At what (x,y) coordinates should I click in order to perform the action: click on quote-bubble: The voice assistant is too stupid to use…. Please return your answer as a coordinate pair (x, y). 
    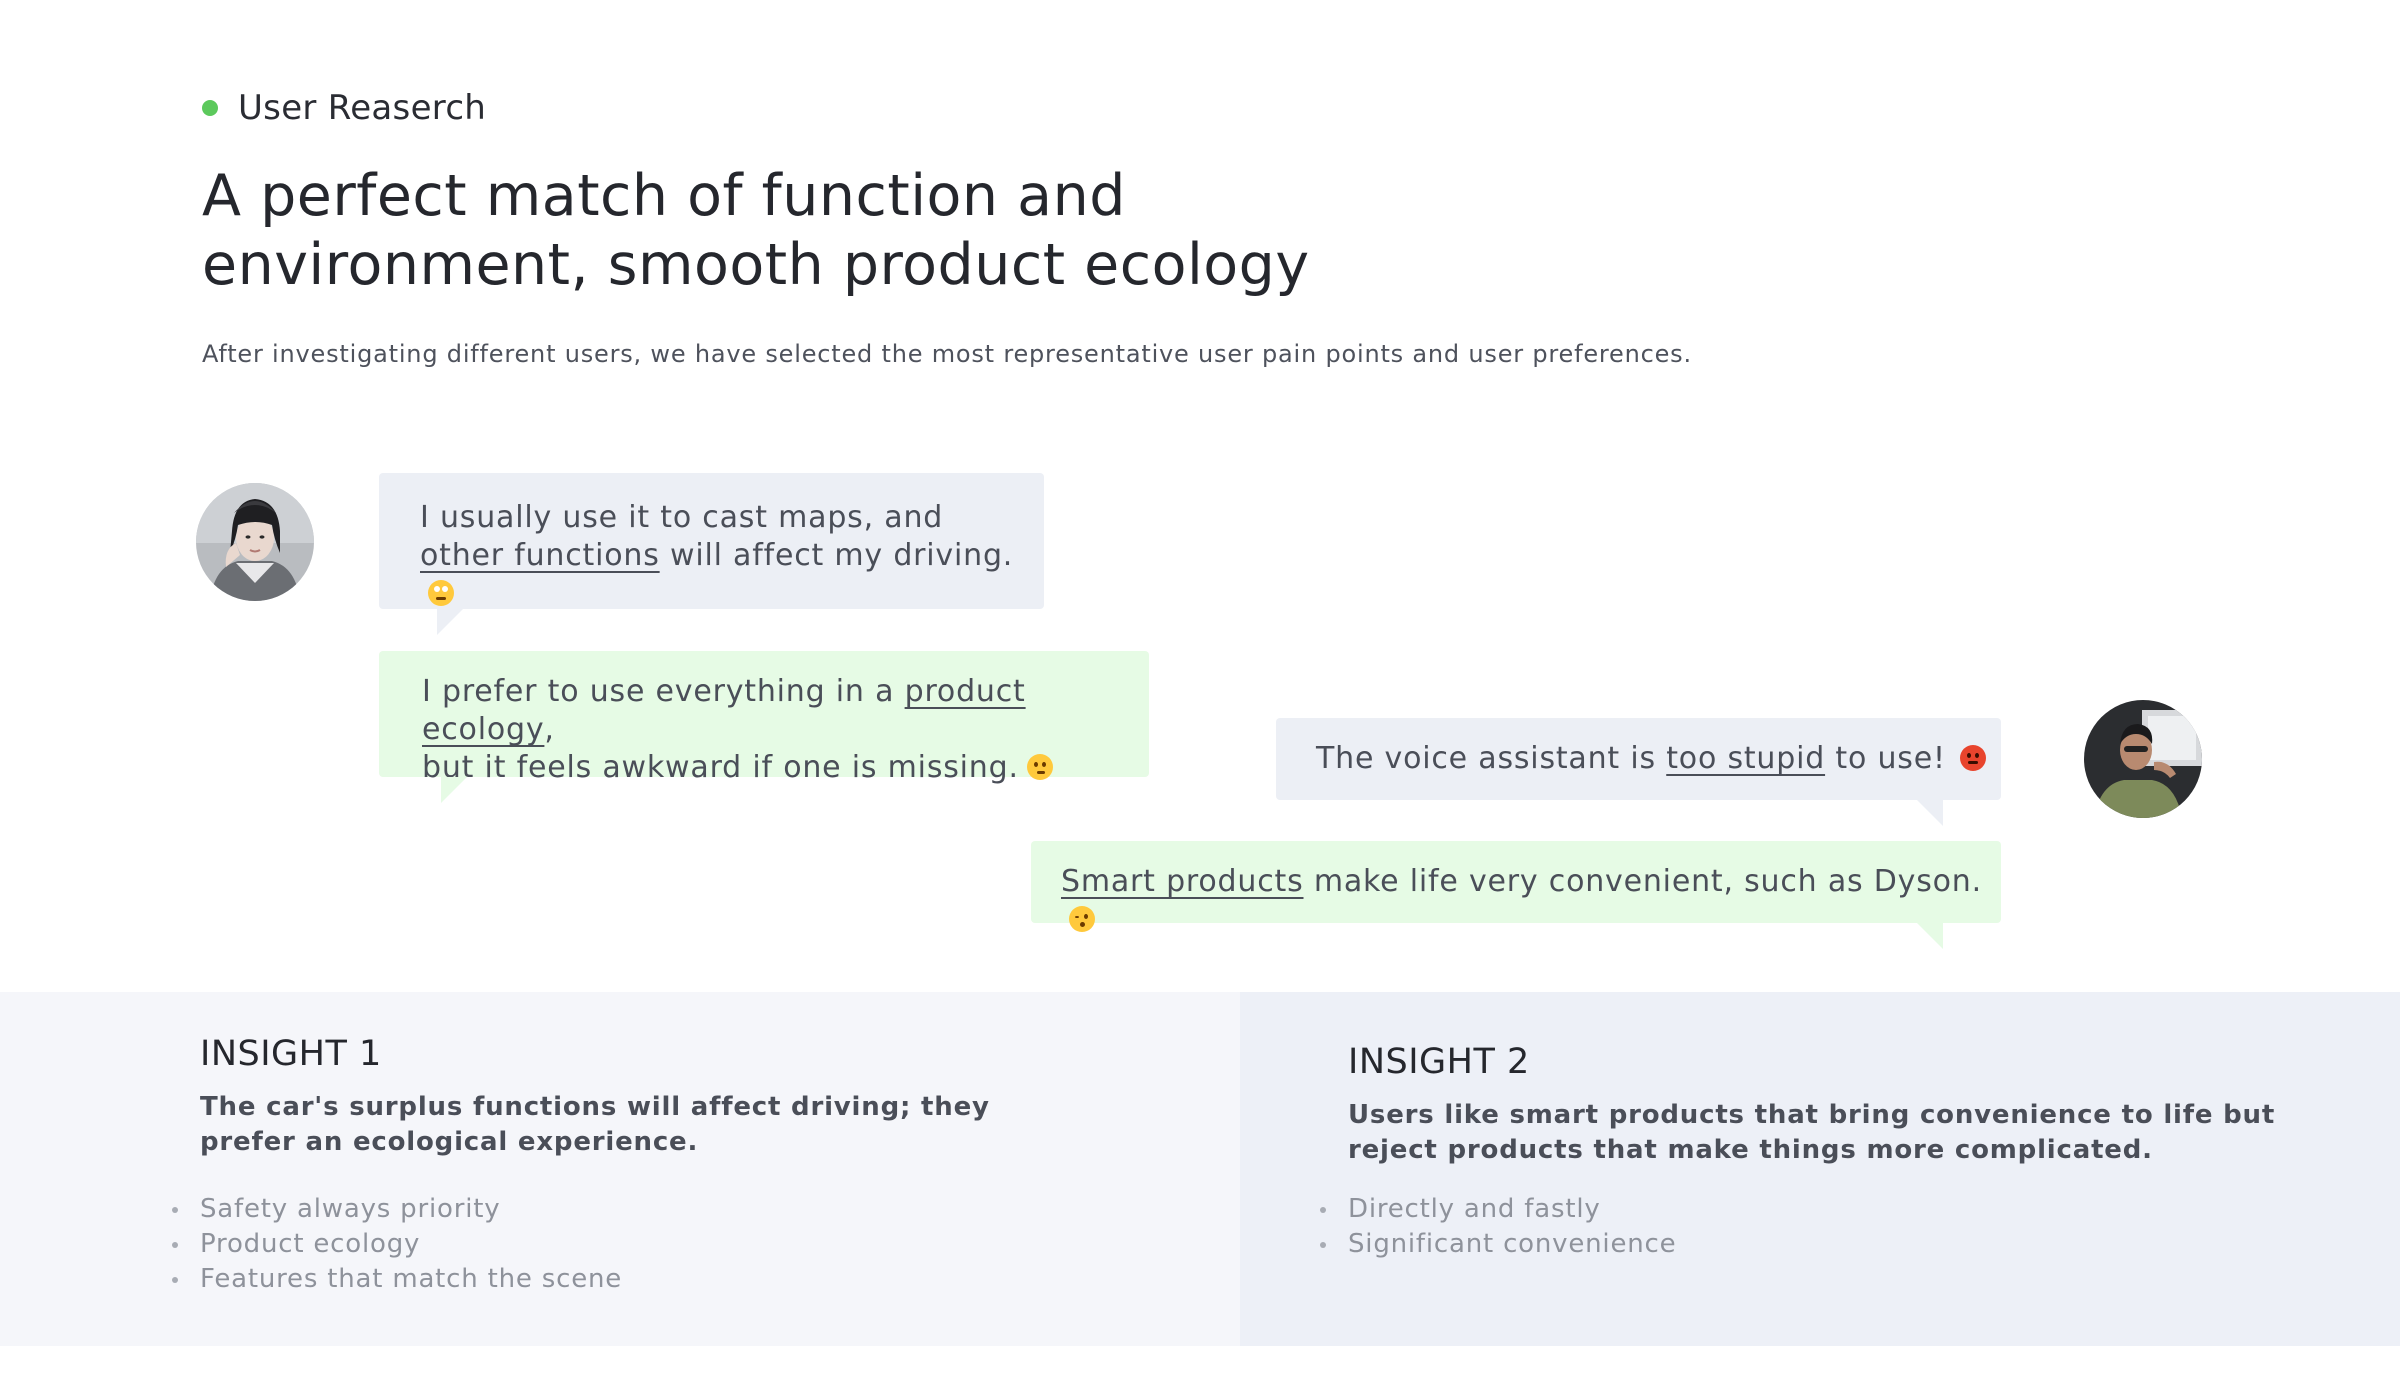
    Looking at the image, I should click on (1638, 772).